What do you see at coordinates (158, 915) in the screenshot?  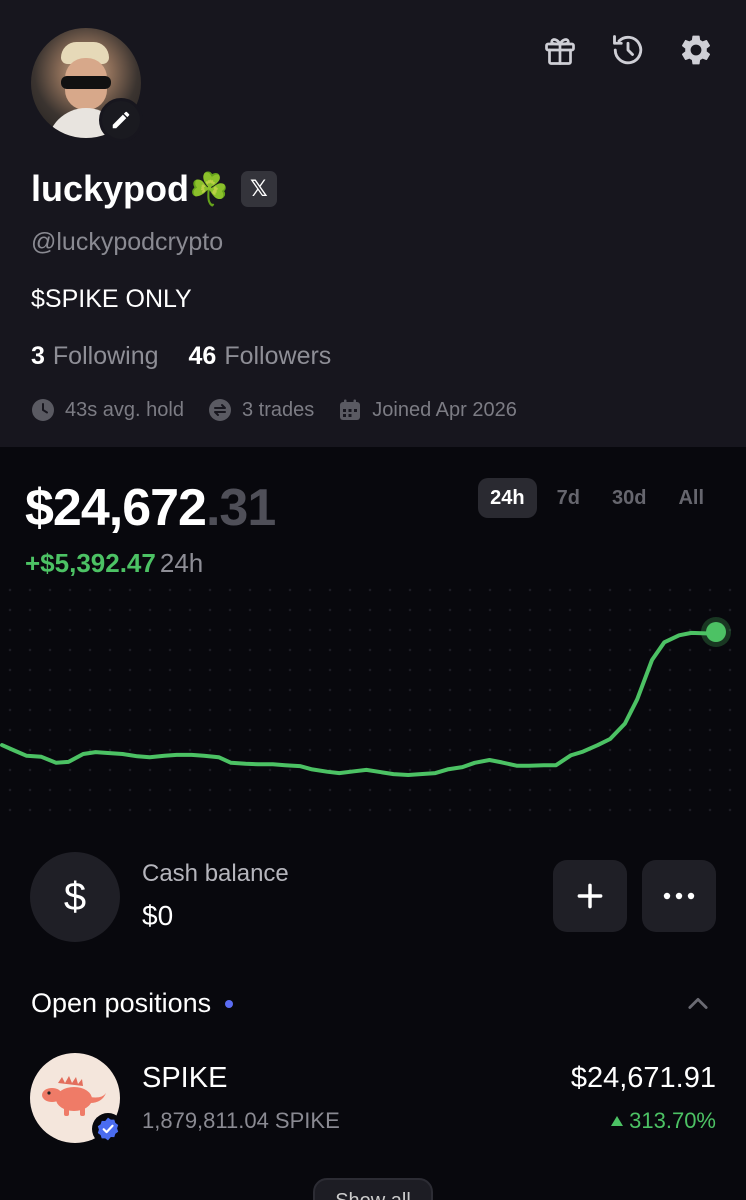 I see `cash-balance-value: $0` at bounding box center [158, 915].